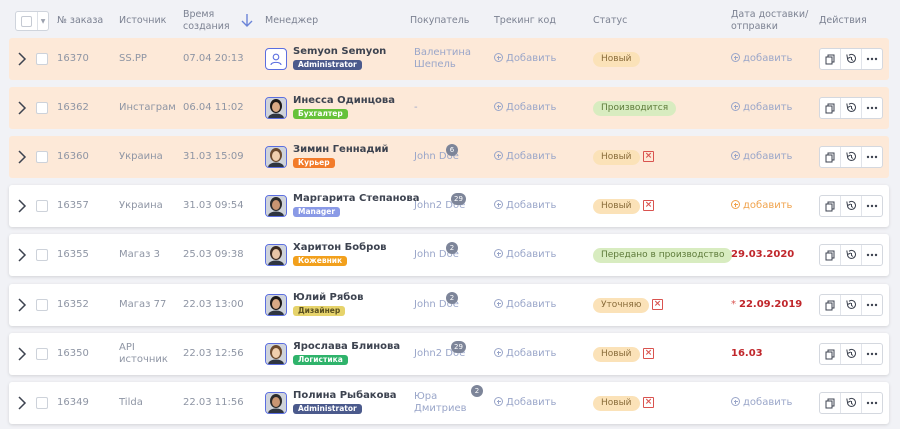  What do you see at coordinates (663, 255) in the screenshot?
I see `status-badge: Передано в производство` at bounding box center [663, 255].